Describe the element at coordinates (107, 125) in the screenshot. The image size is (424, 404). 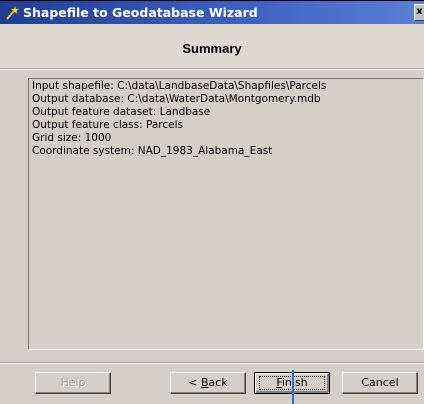
I see `summary-line-output-feature-class: Output feature class: Parcels` at that location.